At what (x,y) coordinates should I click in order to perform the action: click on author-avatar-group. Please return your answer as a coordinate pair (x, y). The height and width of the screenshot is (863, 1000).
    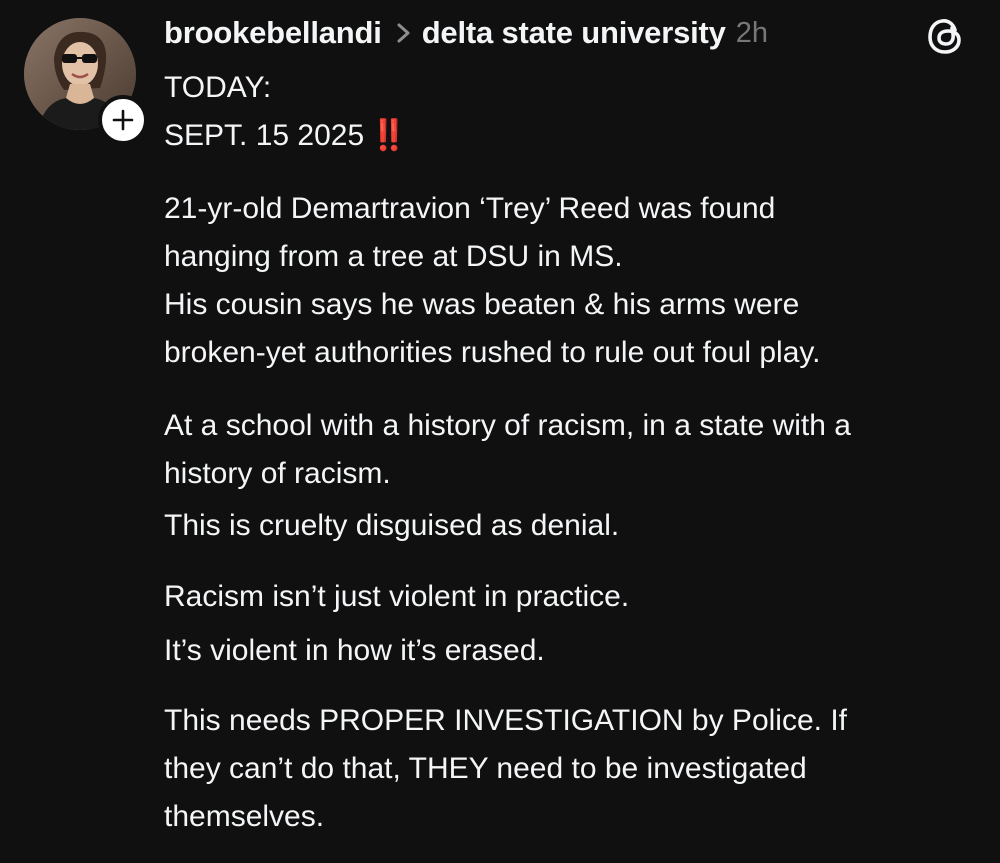
    Looking at the image, I should click on (86, 81).